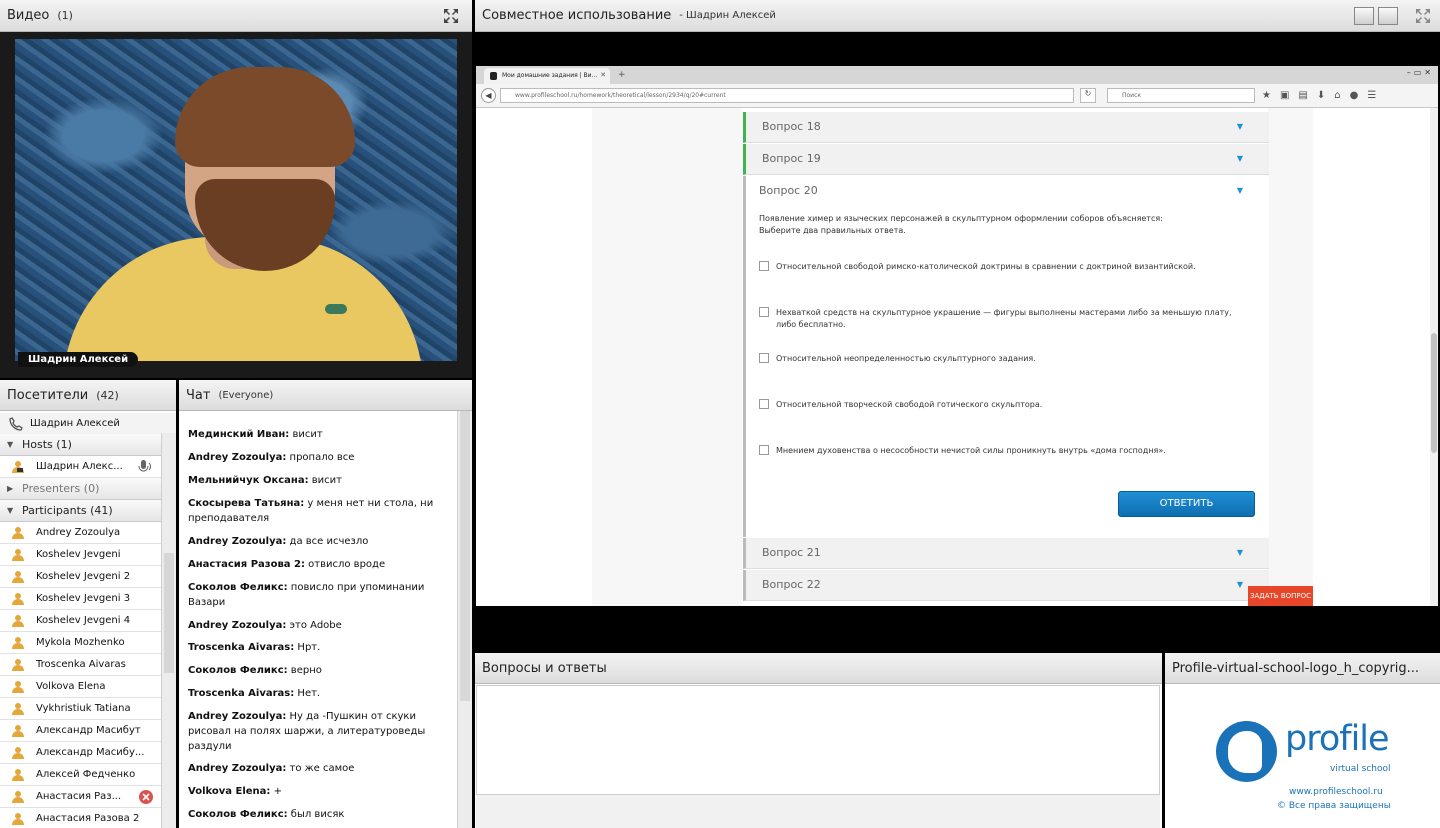  I want to click on participant-row: Andrey Zozoulya, so click(80, 533).